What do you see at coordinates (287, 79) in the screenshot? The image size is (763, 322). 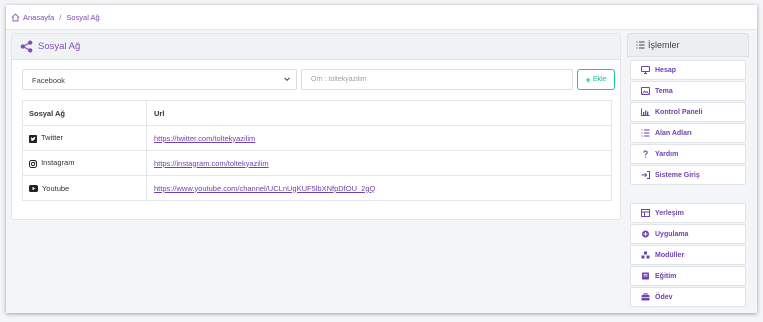 I see `chevron-down-icon` at bounding box center [287, 79].